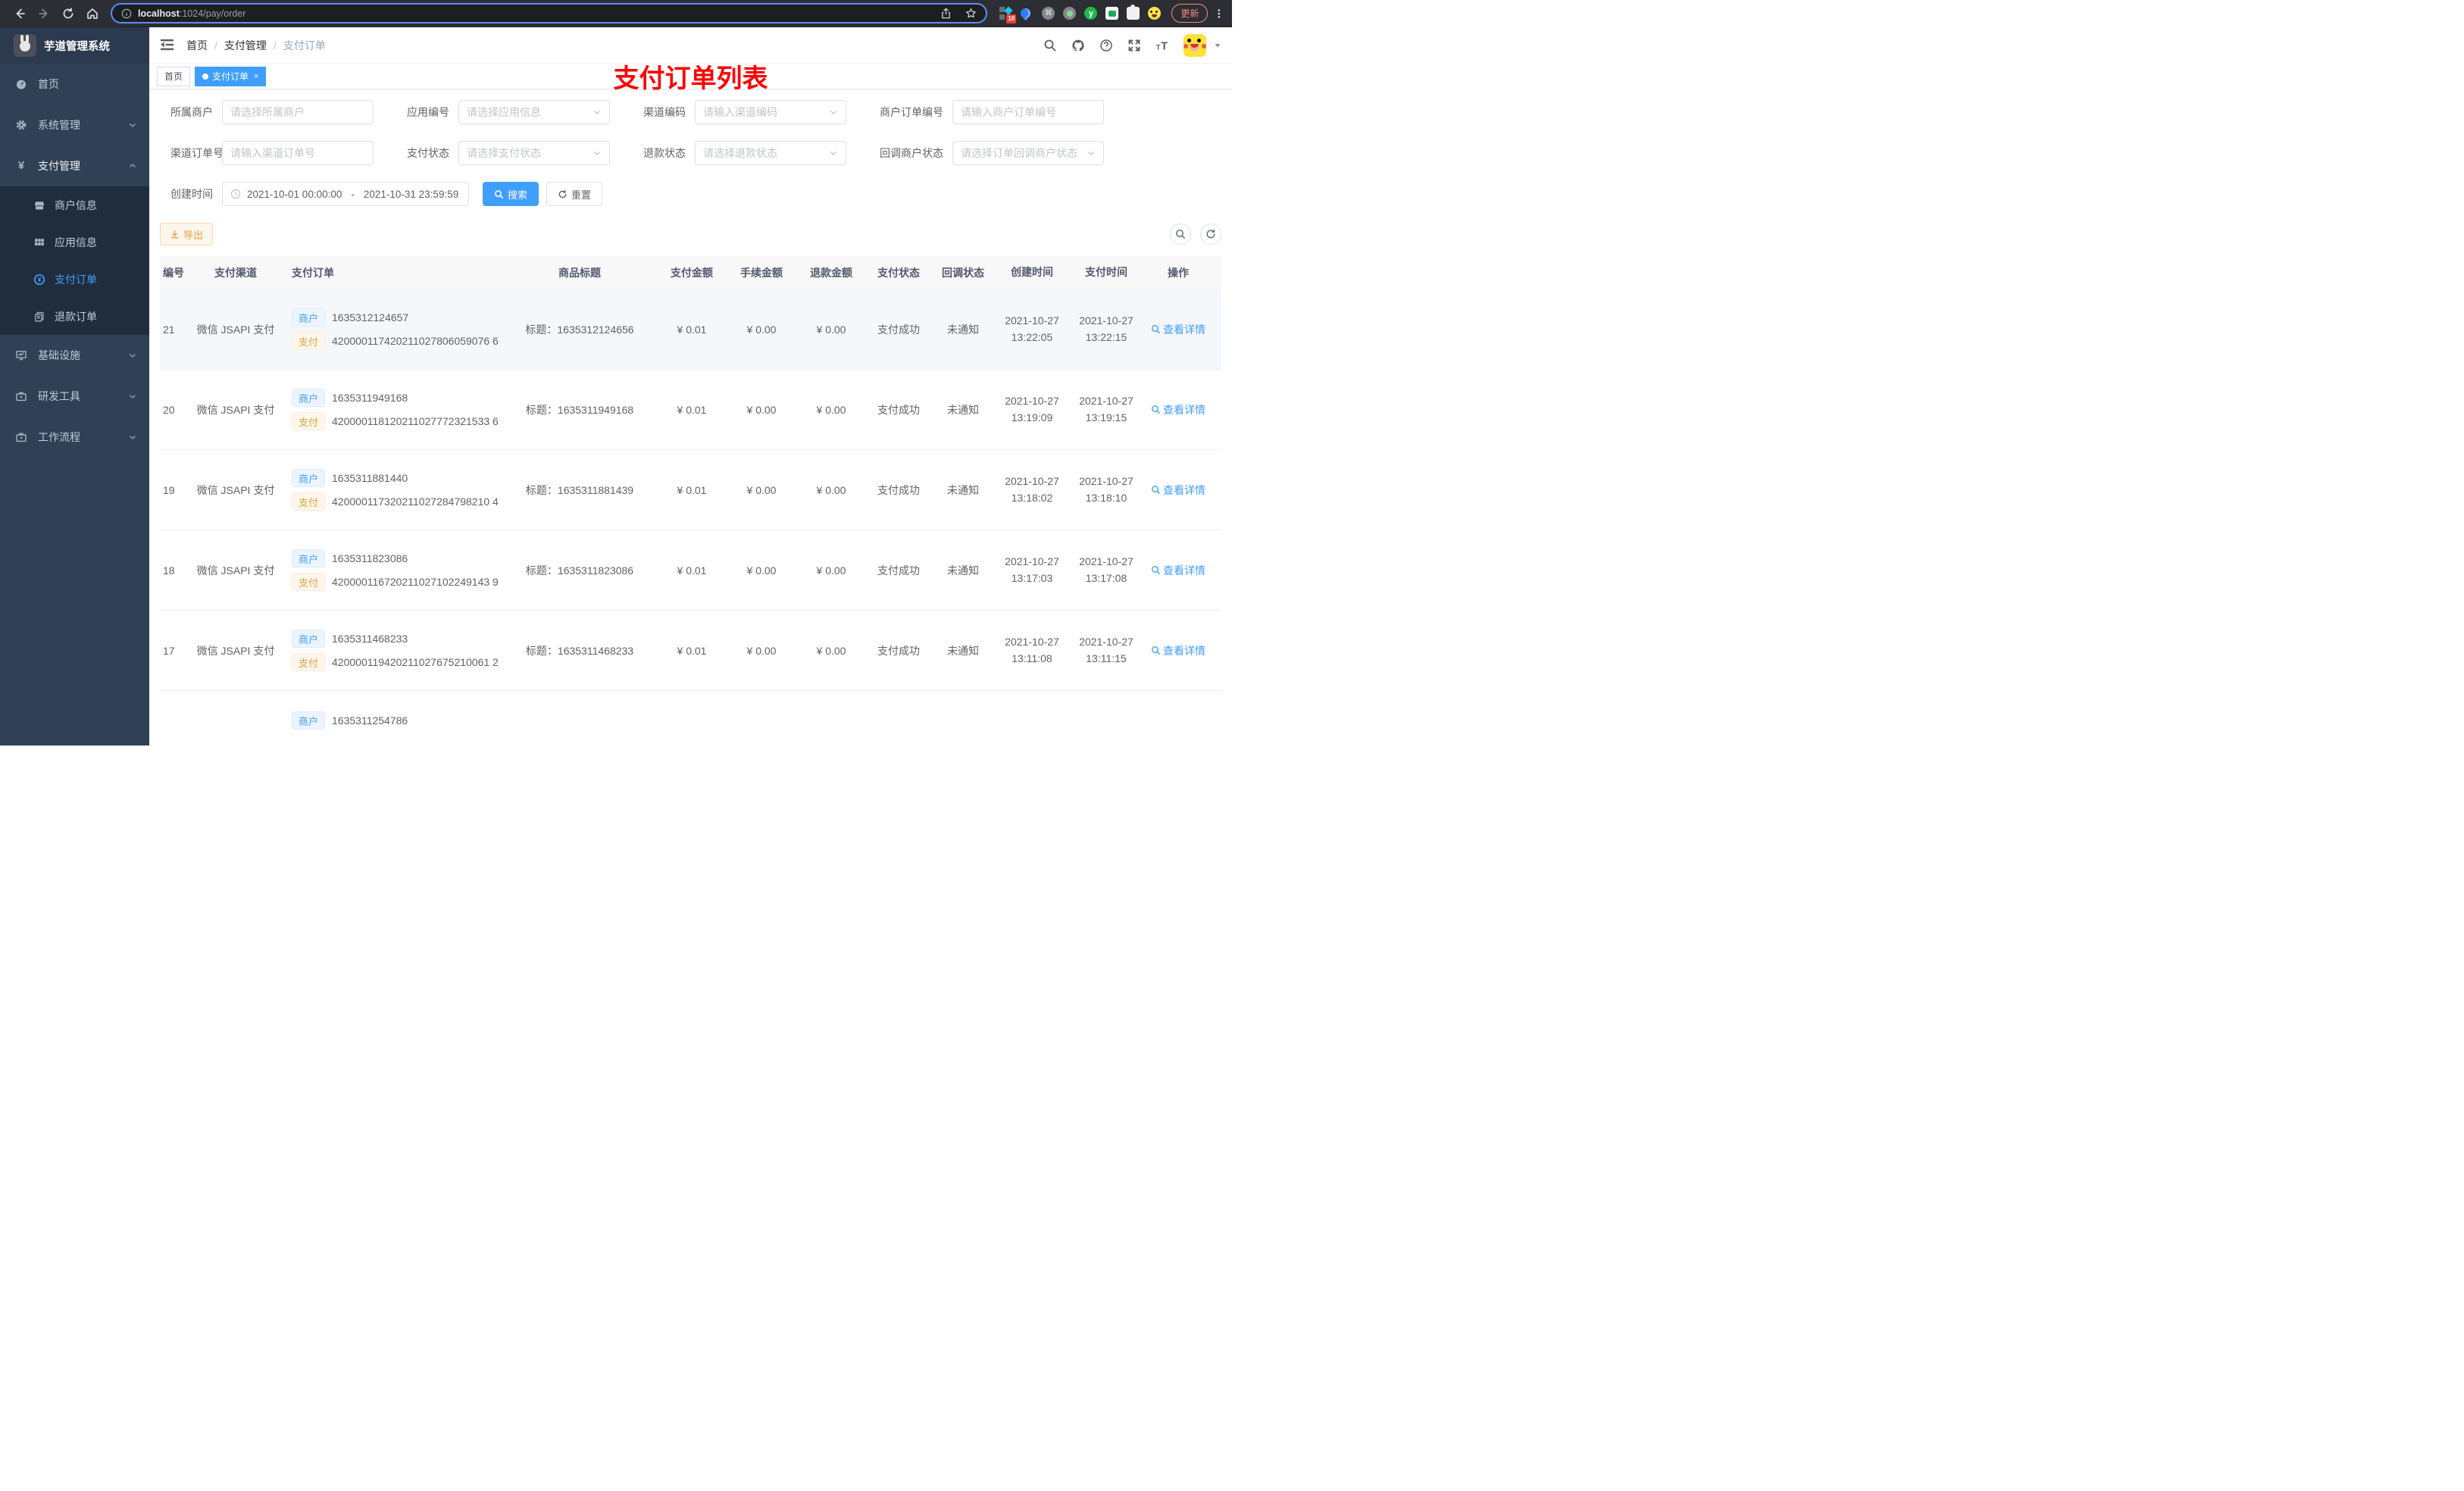 This screenshot has width=2464, height=1491. I want to click on sidebar-item-pay-order: ¥ 支付订单, so click(74, 279).